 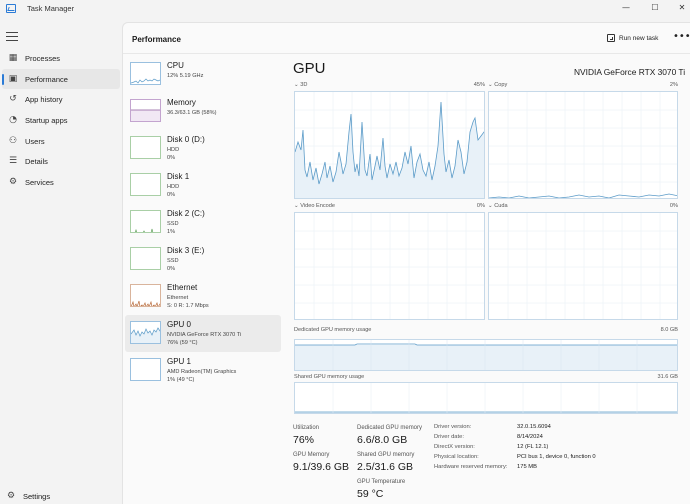 I want to click on sidebar-item-label: Performance, so click(x=46, y=79).